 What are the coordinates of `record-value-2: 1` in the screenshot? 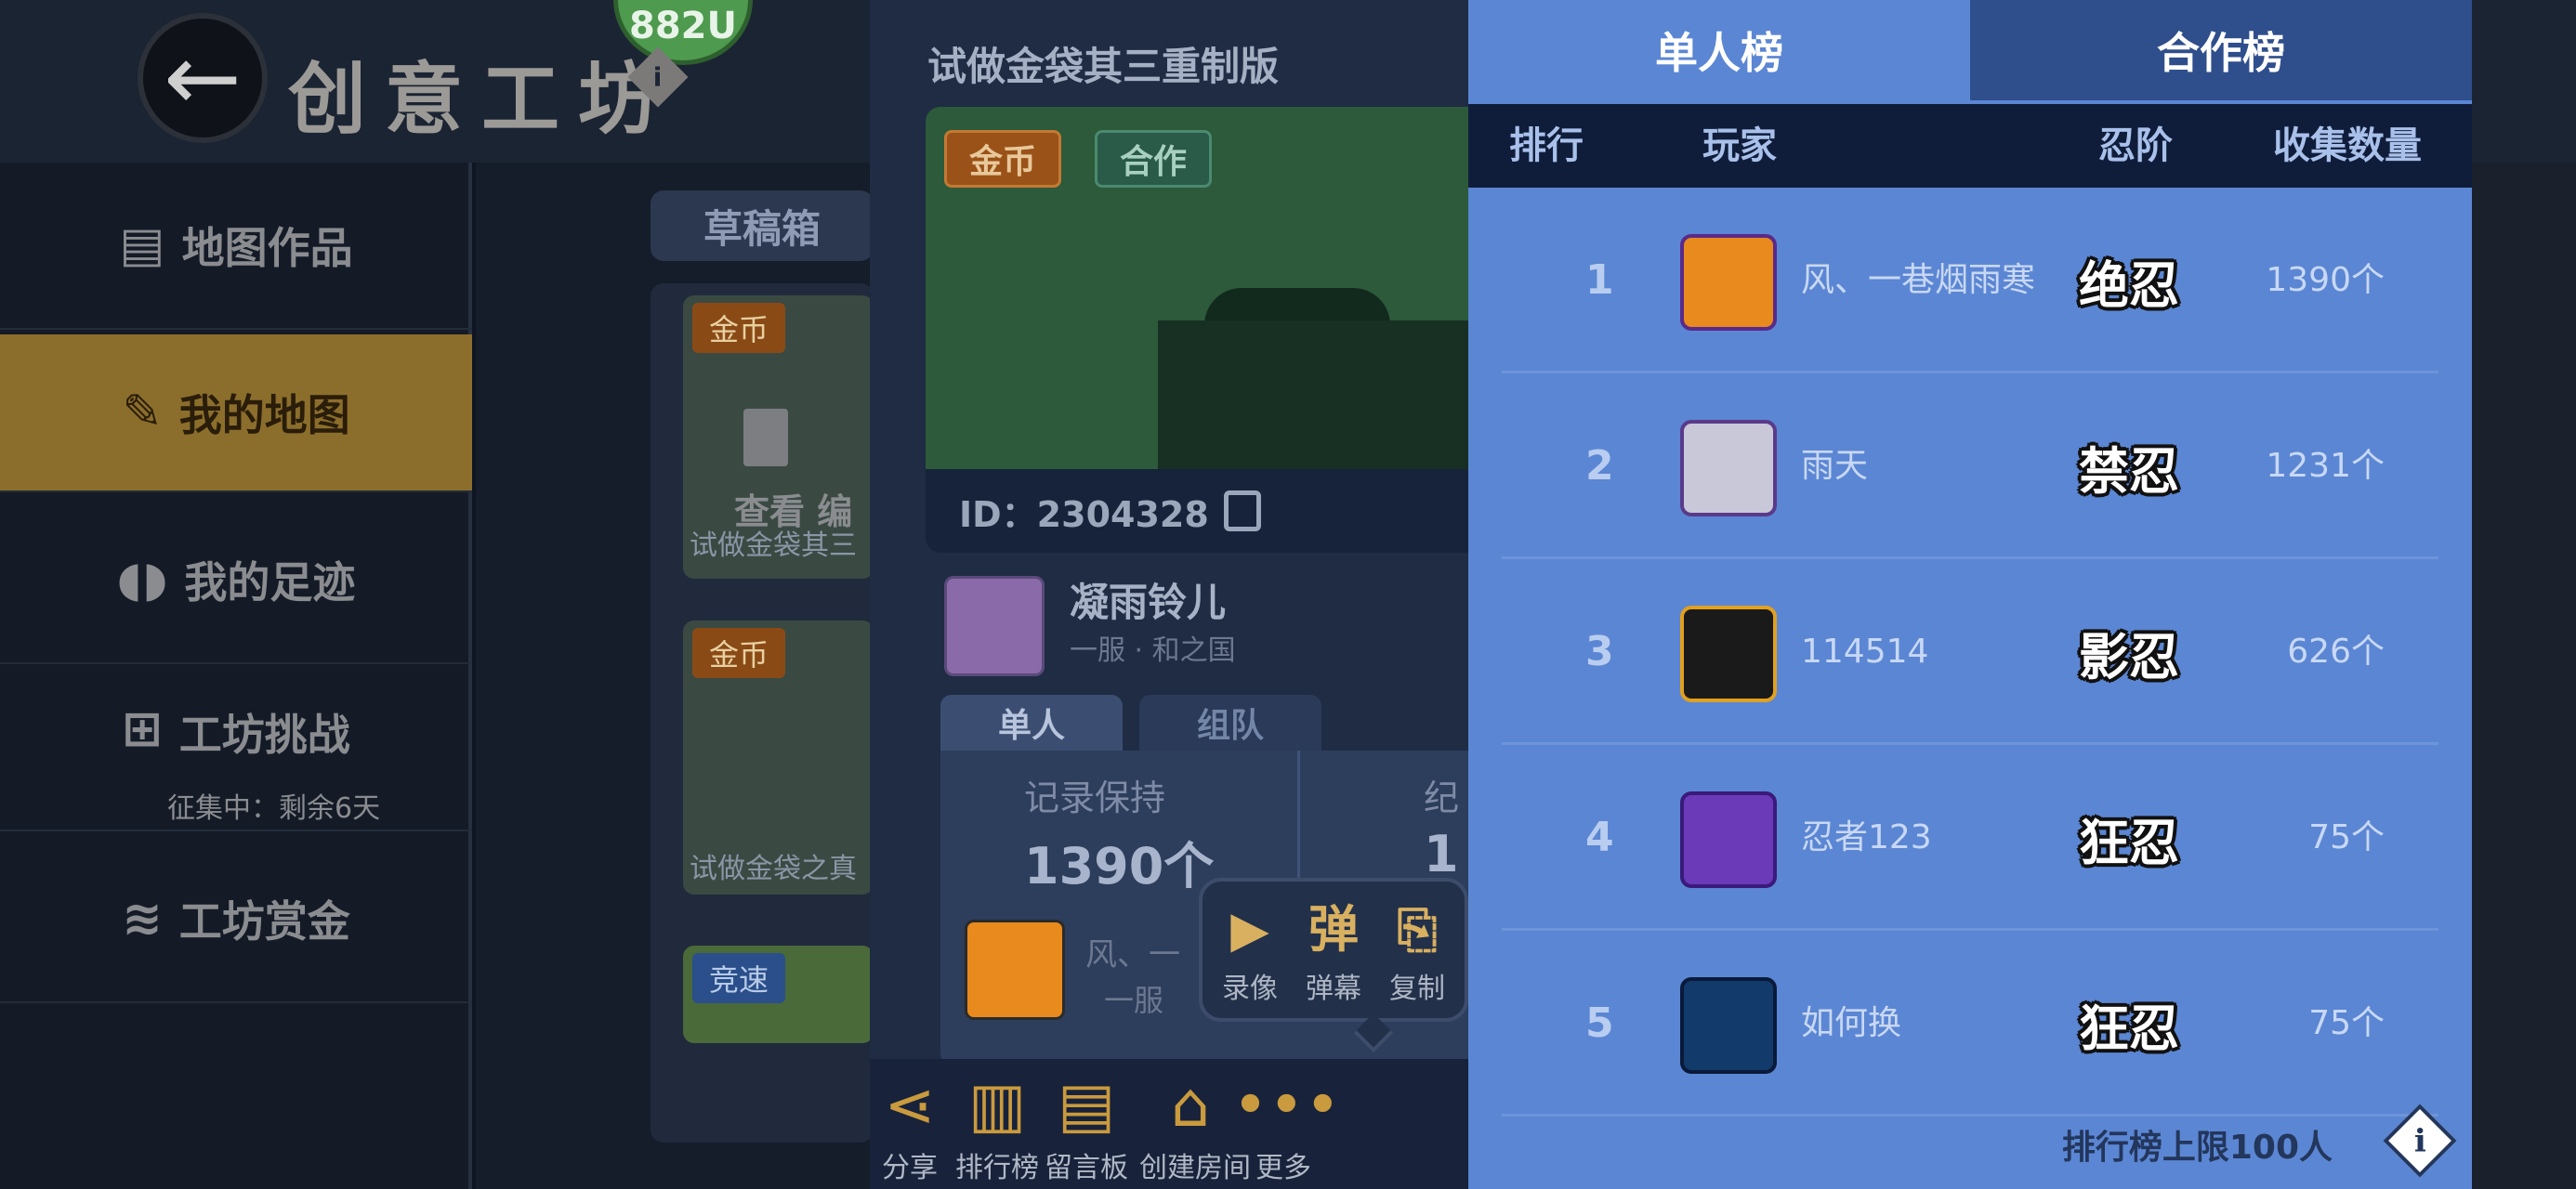 It's located at (1441, 854).